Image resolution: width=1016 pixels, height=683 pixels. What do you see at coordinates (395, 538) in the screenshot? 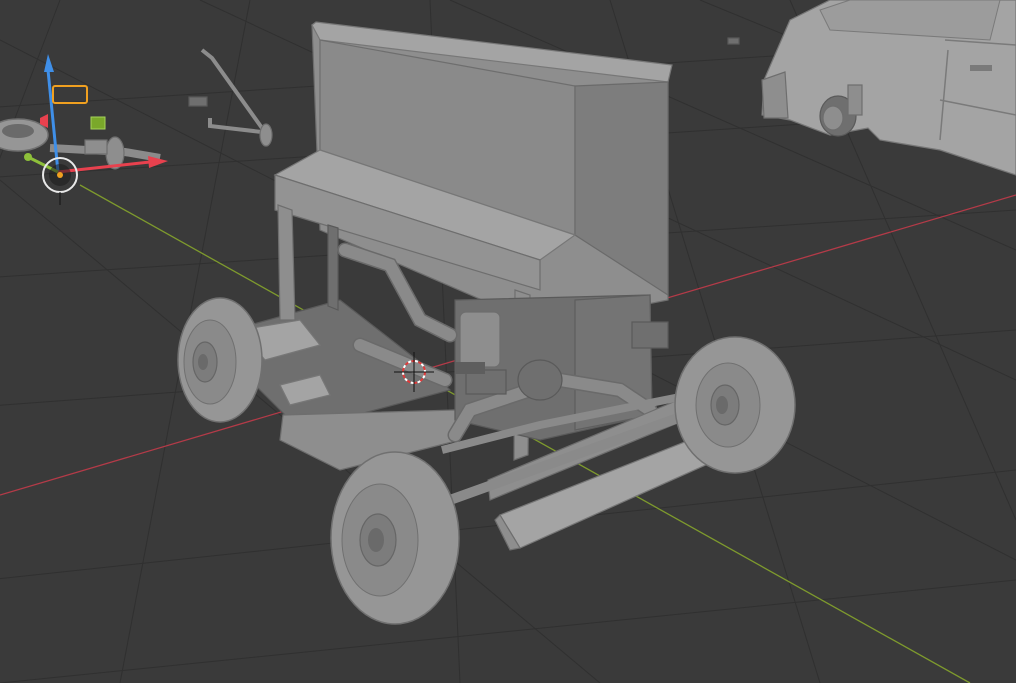
I see `front-left-wheel` at bounding box center [395, 538].